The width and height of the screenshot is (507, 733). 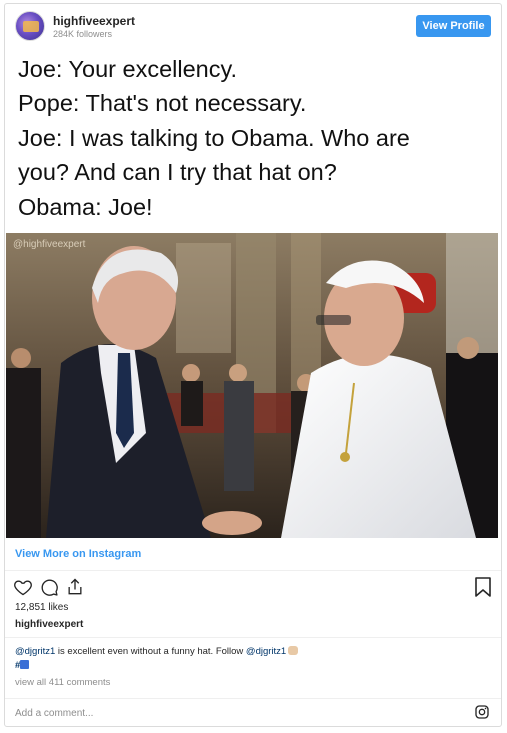 I want to click on avatar-logo-mark, so click(x=31, y=26).